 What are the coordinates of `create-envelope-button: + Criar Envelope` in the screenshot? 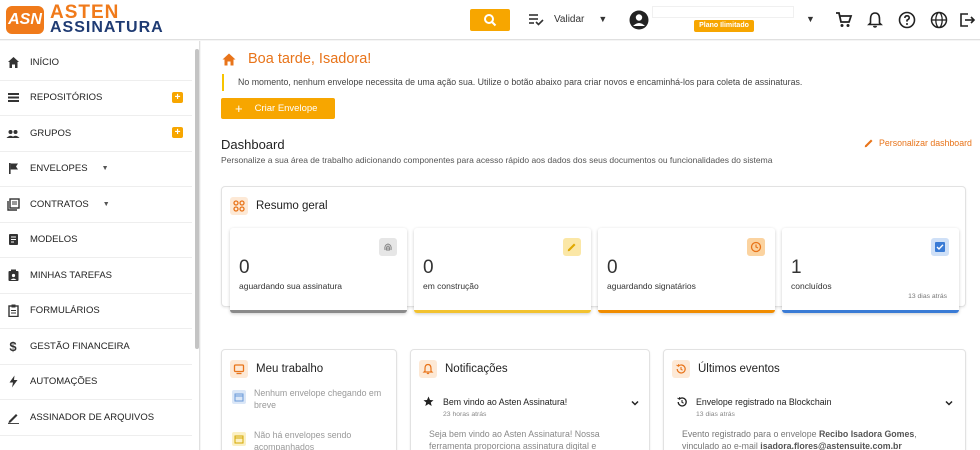 It's located at (278, 108).